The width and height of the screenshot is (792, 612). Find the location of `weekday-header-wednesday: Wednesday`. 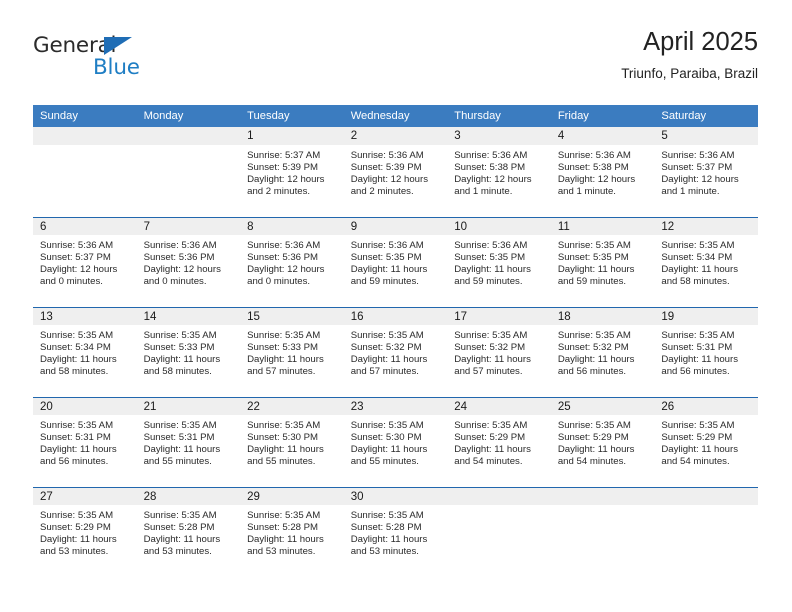

weekday-header-wednesday: Wednesday is located at coordinates (395, 116).